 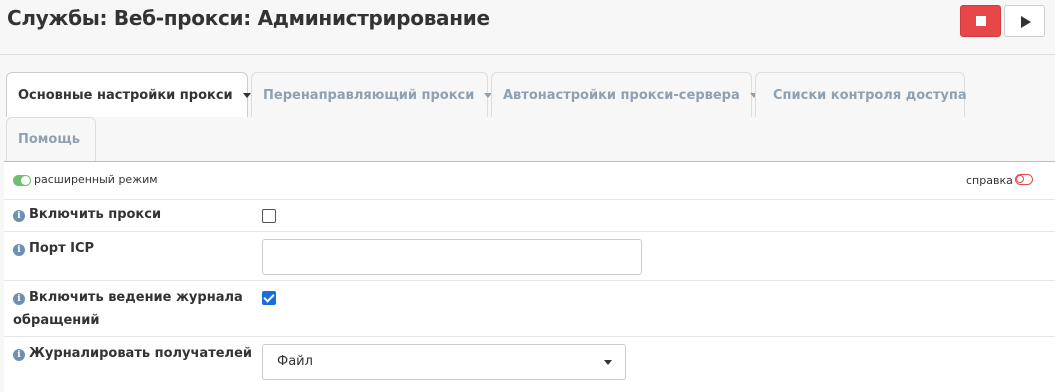 What do you see at coordinates (529, 181) in the screenshot?
I see `mode-toolbar-row: расширенный режим справка` at bounding box center [529, 181].